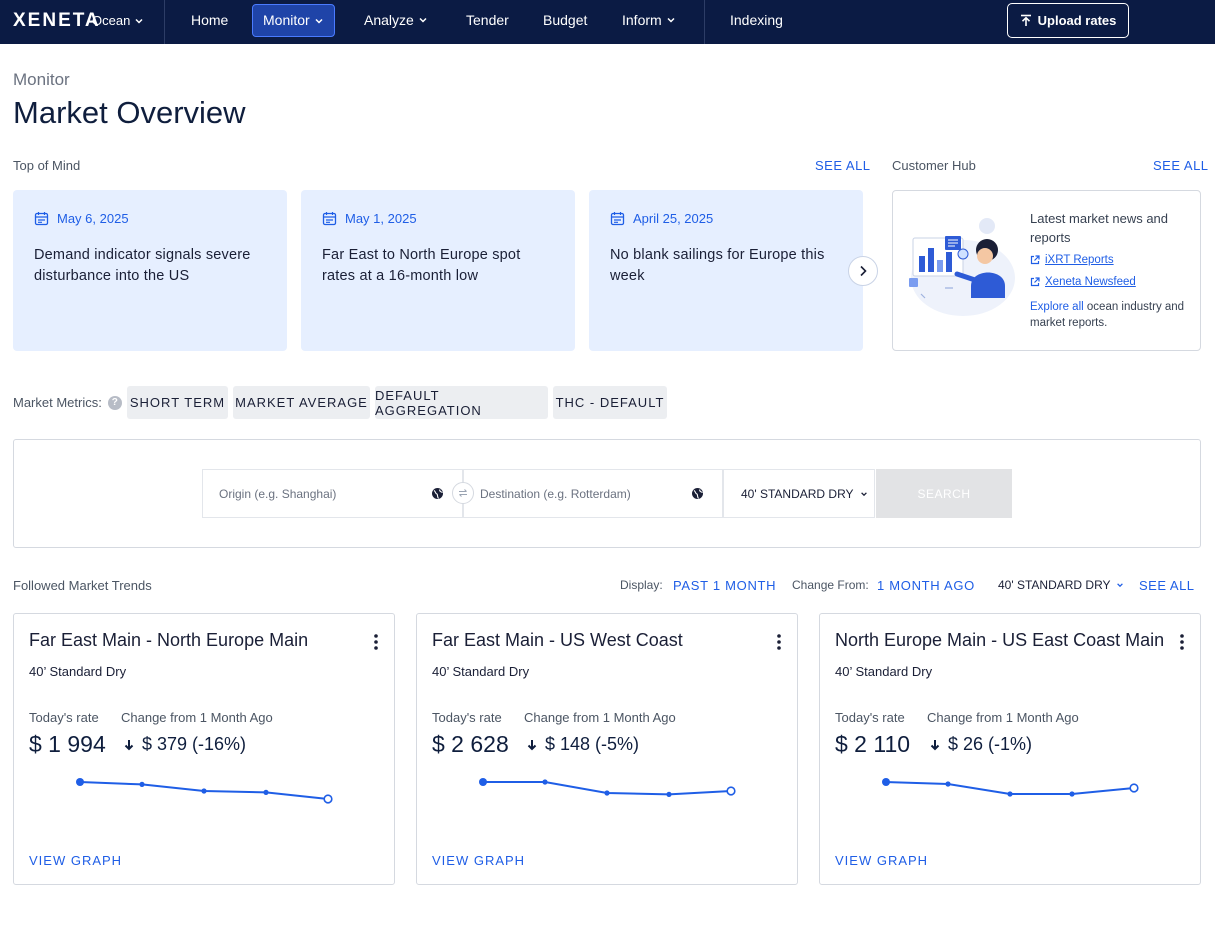 This screenshot has height=934, width=1215. I want to click on swap-locations-button, so click(463, 493).